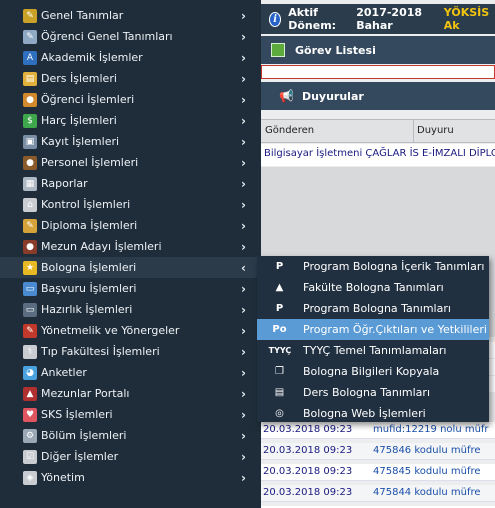  I want to click on money-icon: $, so click(30, 120).